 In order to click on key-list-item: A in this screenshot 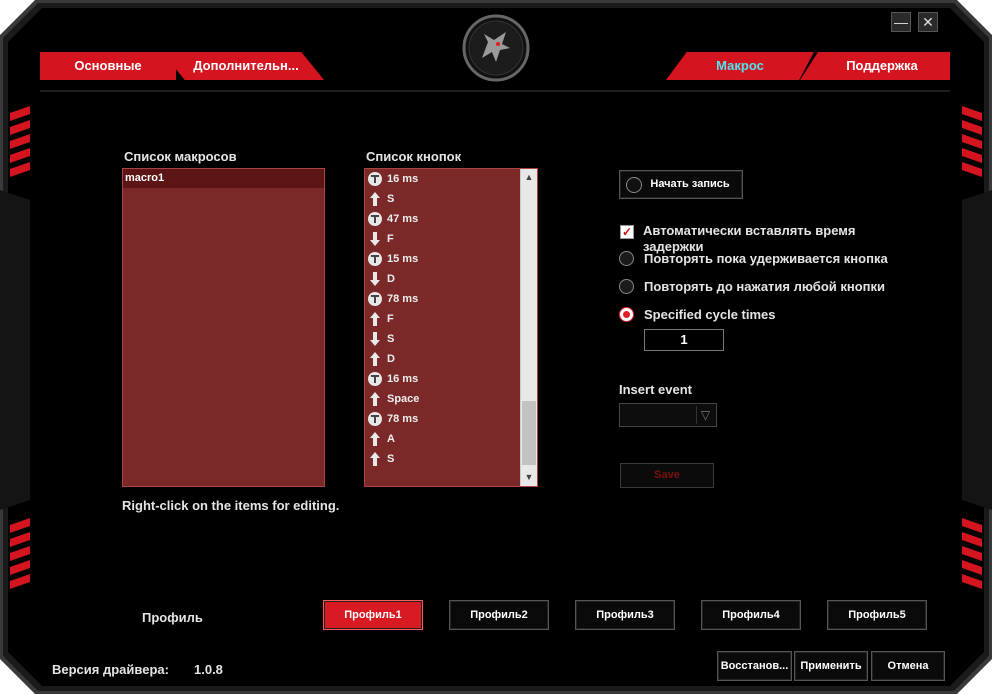, I will do `click(443, 439)`.